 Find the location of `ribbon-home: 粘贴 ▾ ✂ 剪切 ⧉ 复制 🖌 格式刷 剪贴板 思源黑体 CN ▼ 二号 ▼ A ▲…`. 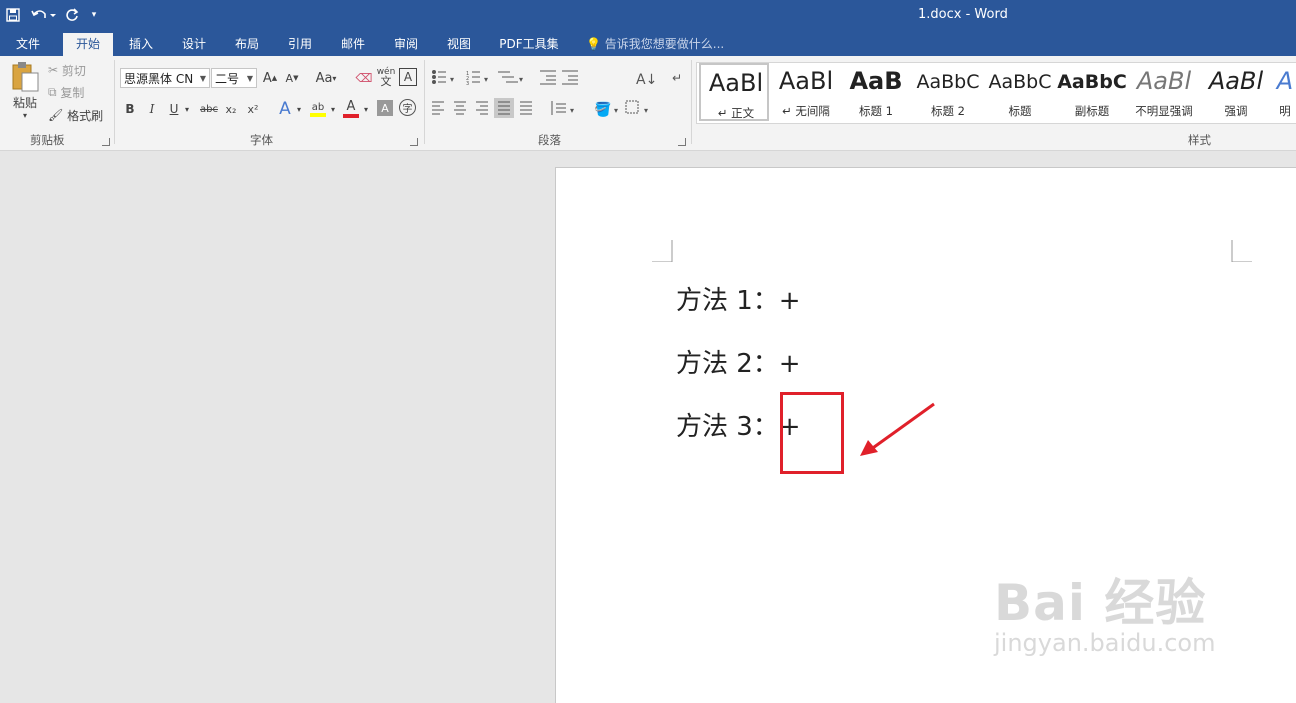

ribbon-home: 粘贴 ▾ ✂ 剪切 ⧉ 复制 🖌 格式刷 剪贴板 思源黑体 CN ▼ 二号 ▼ A ▲… is located at coordinates (648, 103).